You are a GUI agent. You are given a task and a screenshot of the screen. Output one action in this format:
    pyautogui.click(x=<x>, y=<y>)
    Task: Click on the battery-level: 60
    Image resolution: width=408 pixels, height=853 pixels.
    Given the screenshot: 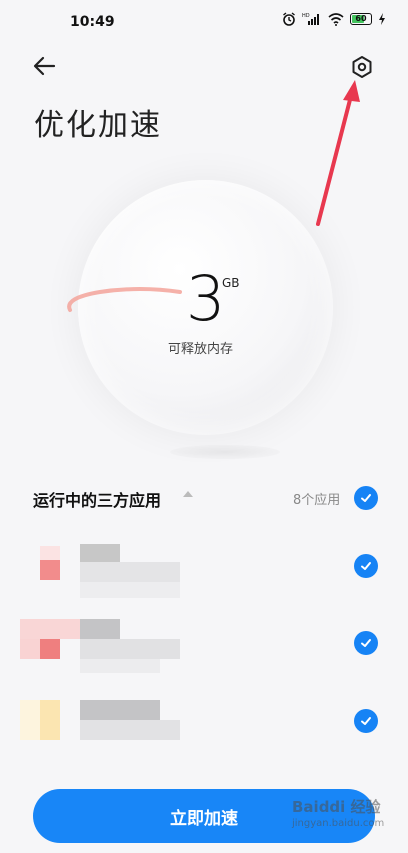 What is the action you would take?
    pyautogui.click(x=361, y=18)
    